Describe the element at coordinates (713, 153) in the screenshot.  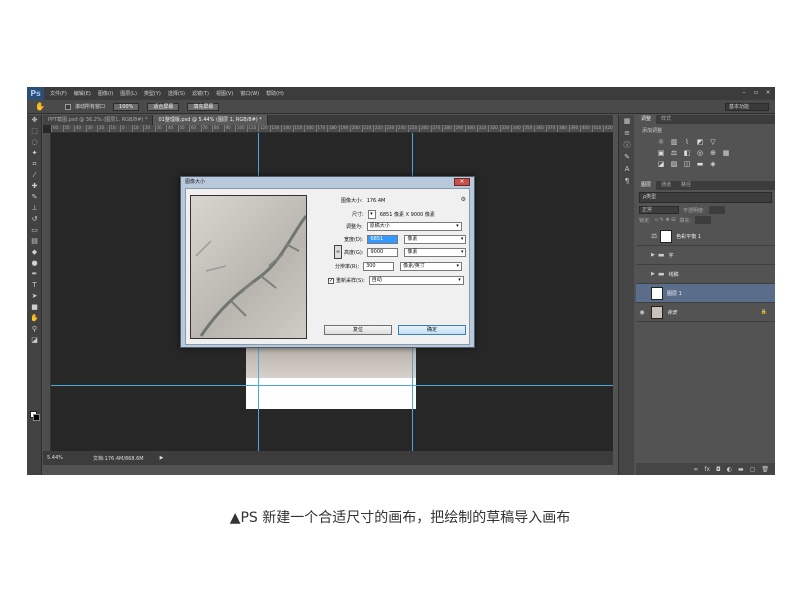
I see `channel-mixer-icon: ⊕` at that location.